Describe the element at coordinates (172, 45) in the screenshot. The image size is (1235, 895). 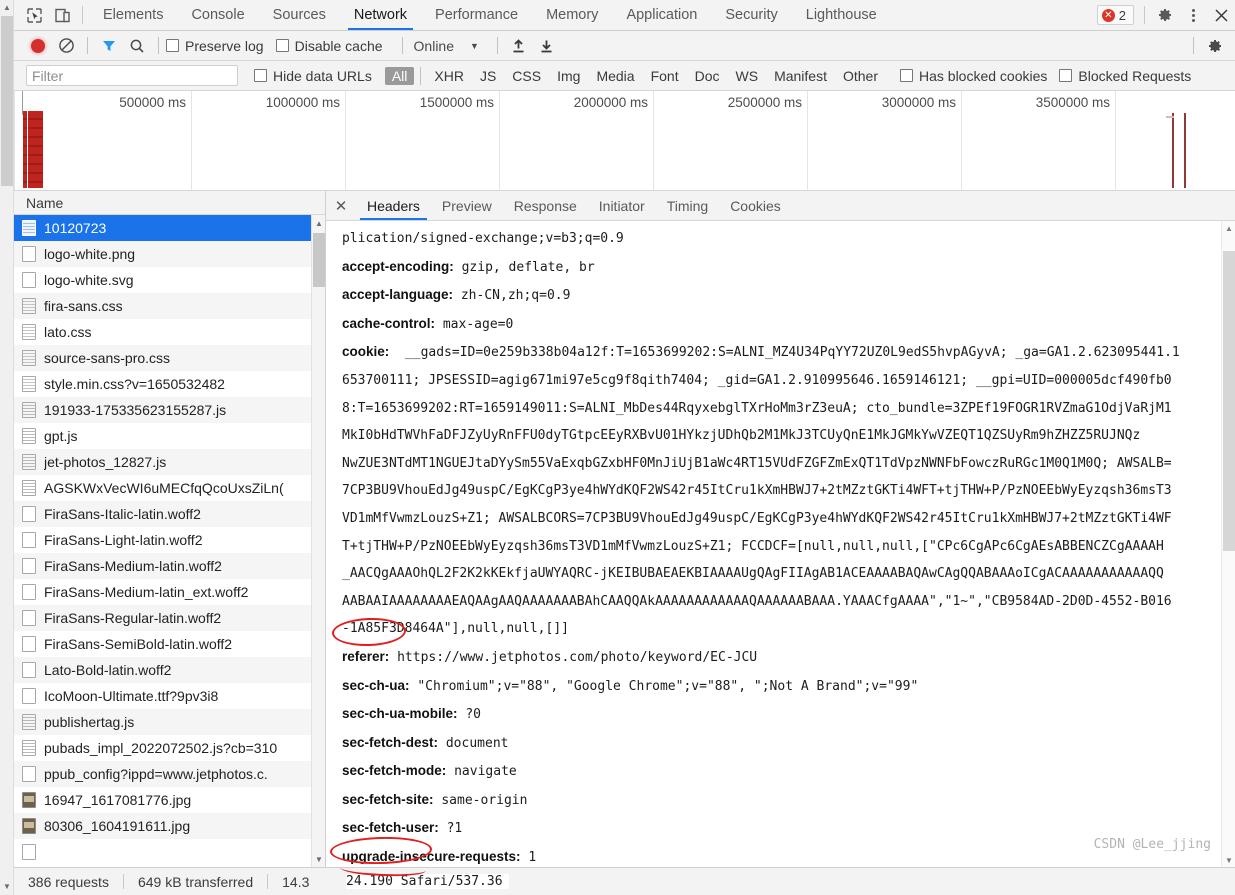
I see `preserve-log-box` at that location.